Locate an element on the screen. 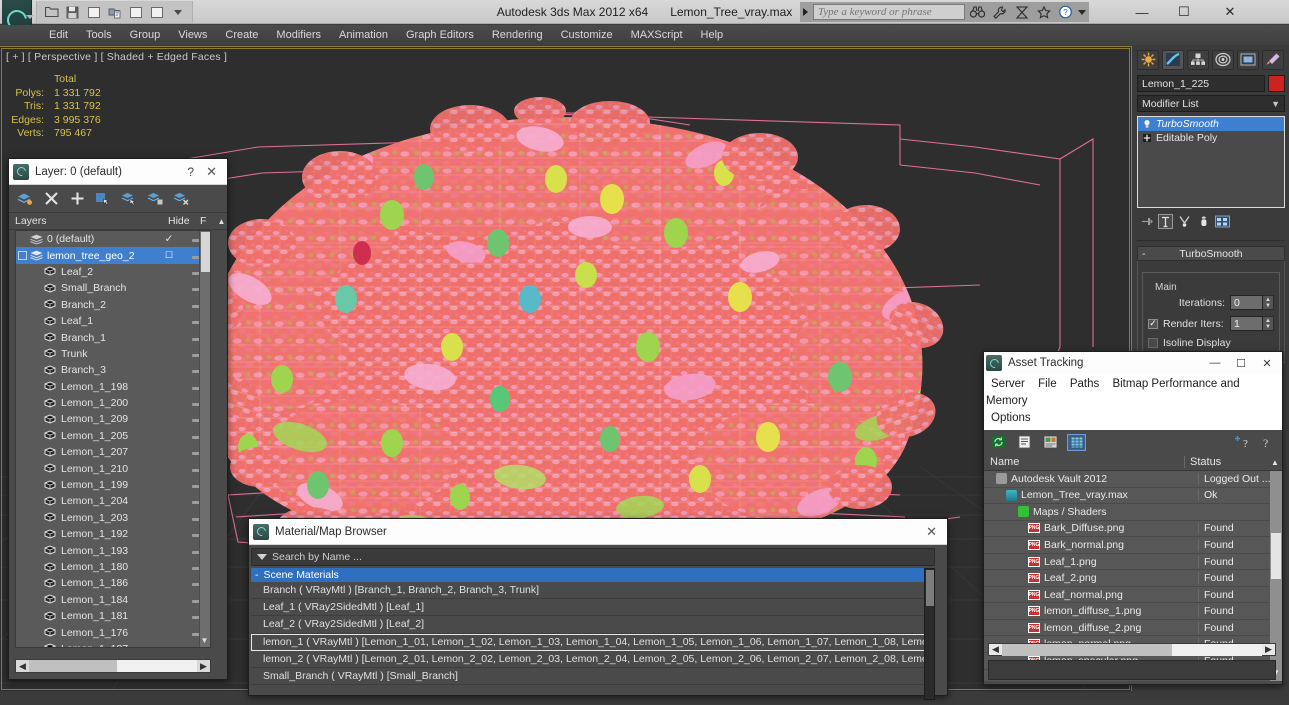  modifier-stack: TurboSmooth Editable Poly is located at coordinates (1211, 162).